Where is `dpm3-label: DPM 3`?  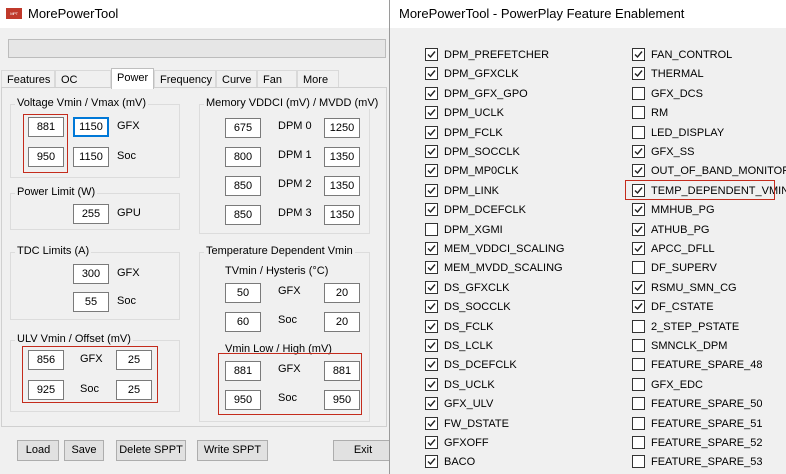
dpm3-label: DPM 3 is located at coordinates (295, 213).